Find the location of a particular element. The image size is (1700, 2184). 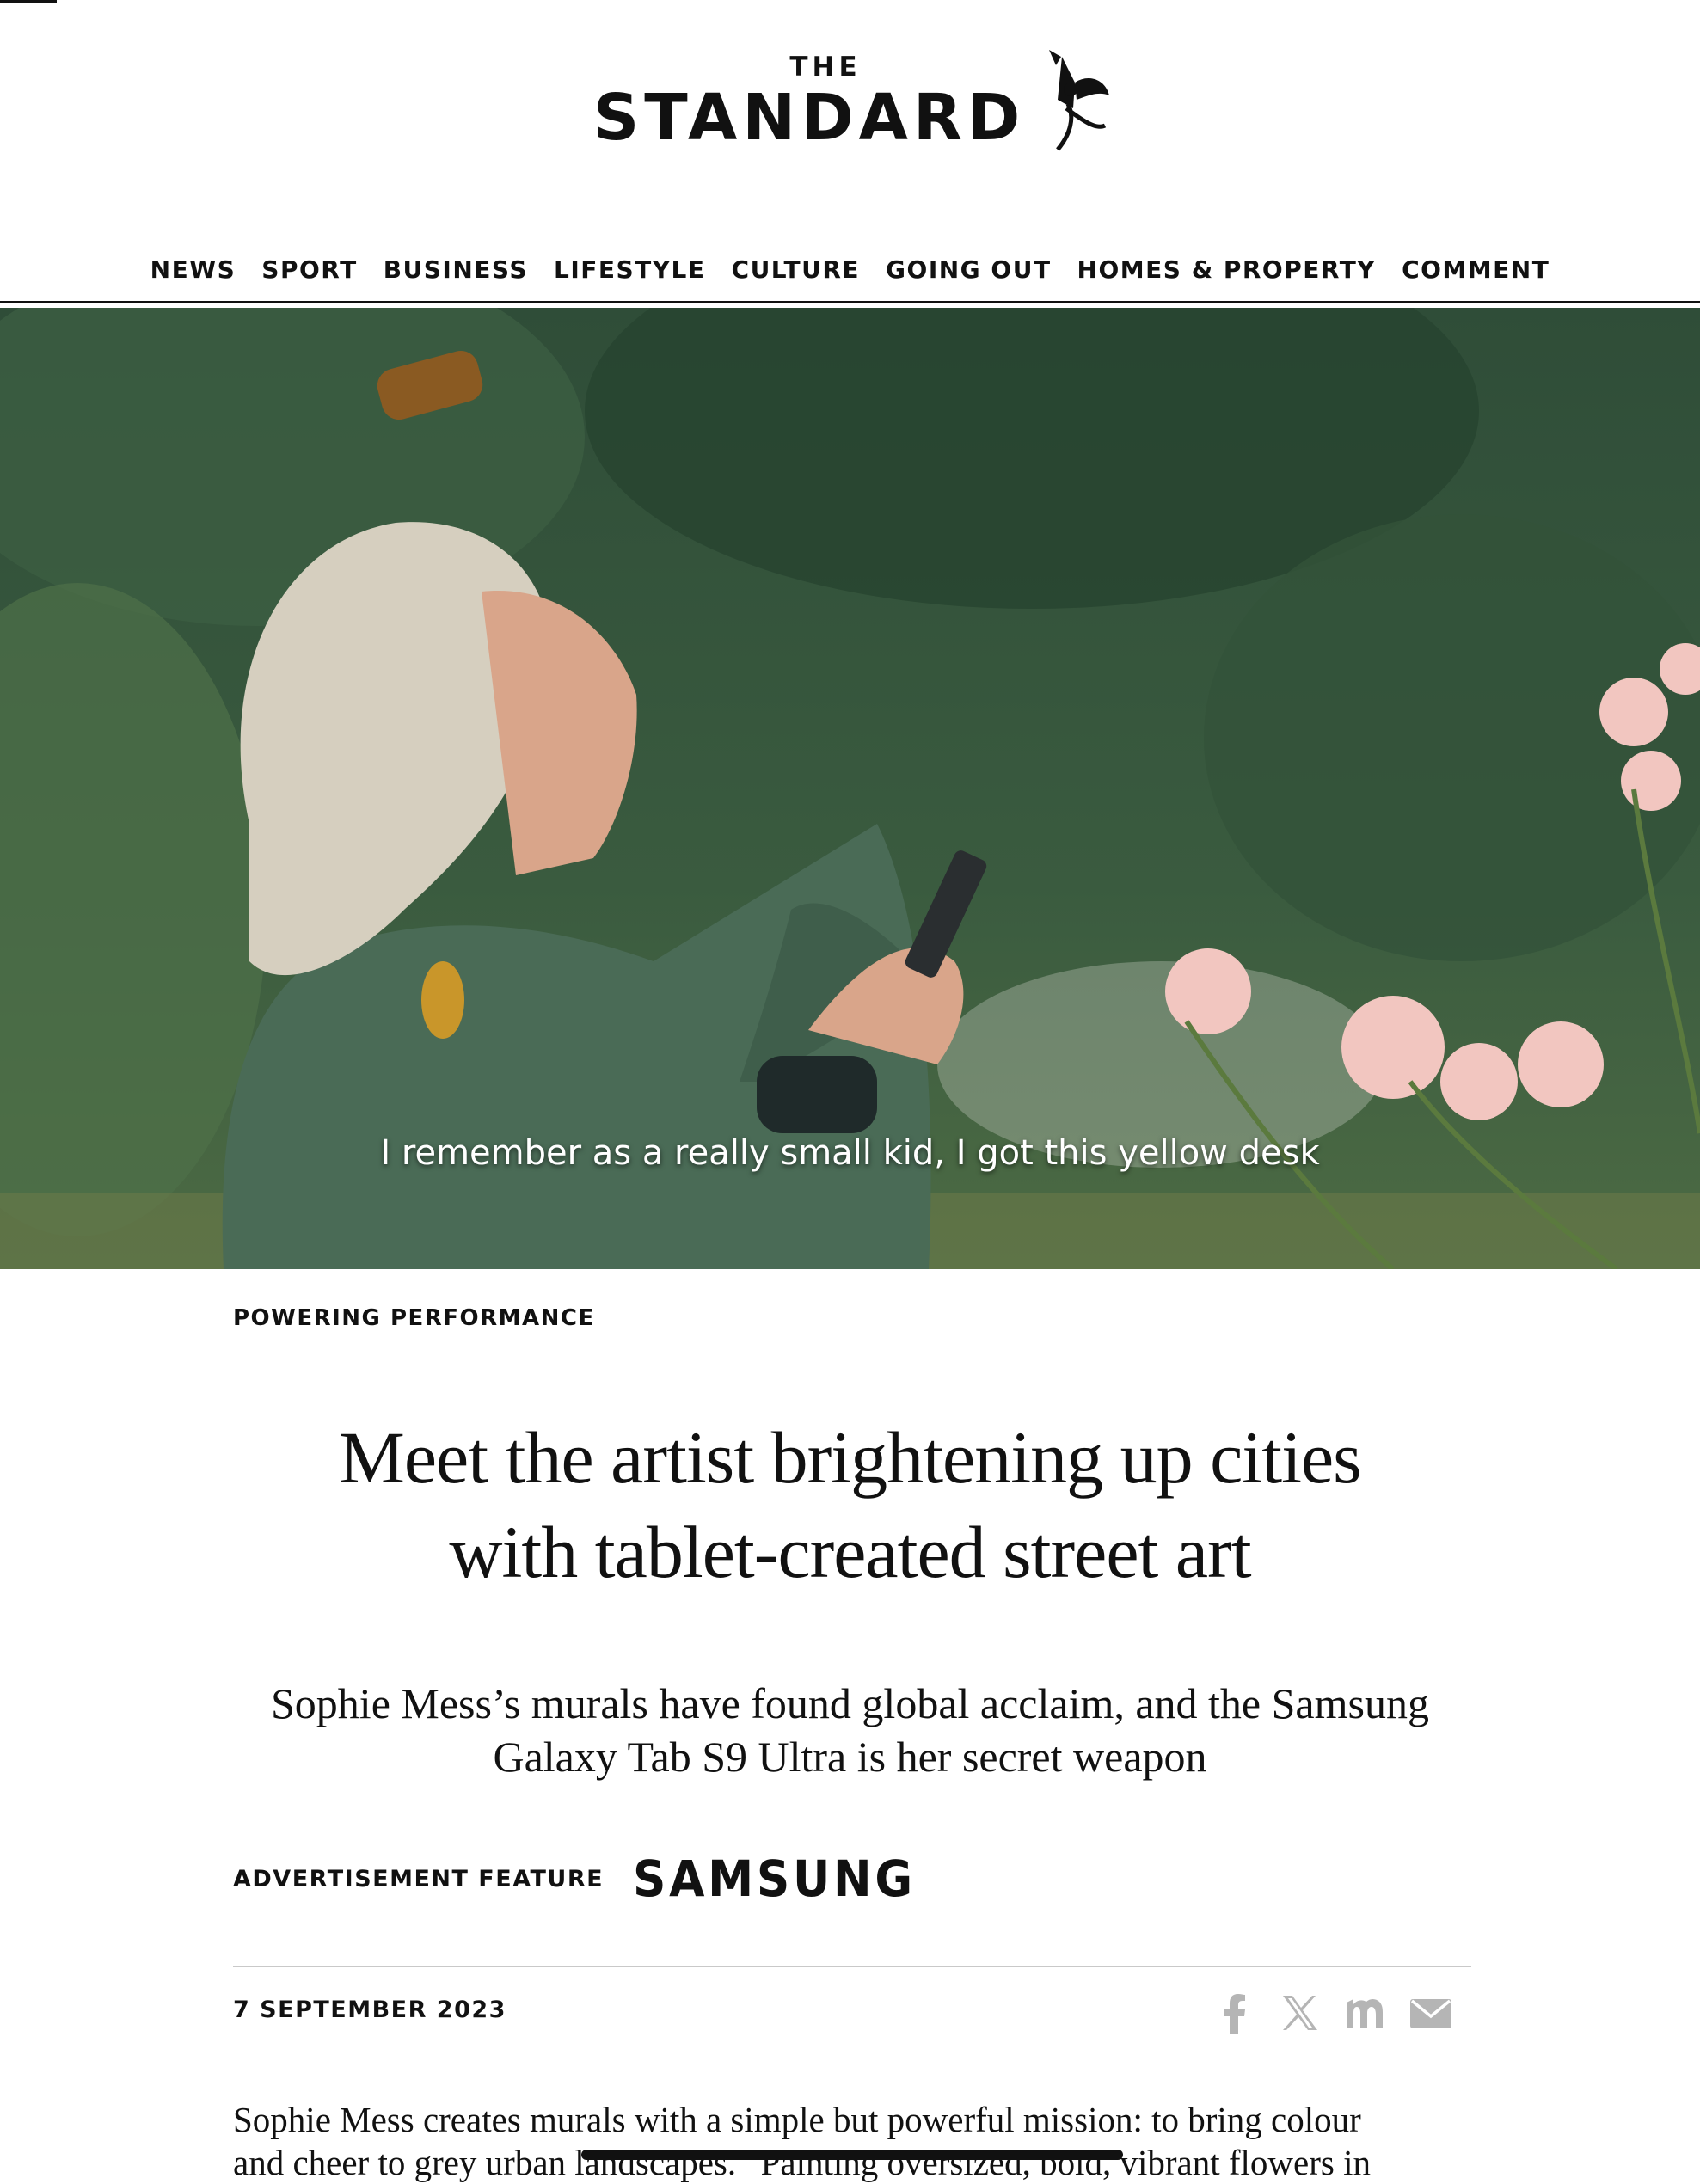

share-bar is located at coordinates (1332, 2013).